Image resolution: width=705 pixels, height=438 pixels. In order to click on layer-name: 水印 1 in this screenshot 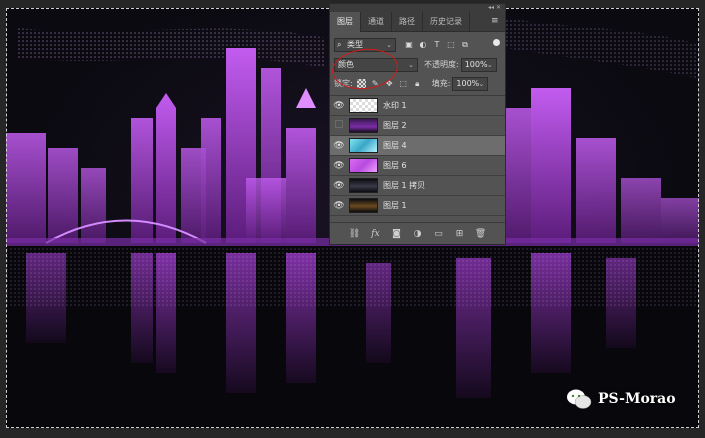, I will do `click(395, 105)`.